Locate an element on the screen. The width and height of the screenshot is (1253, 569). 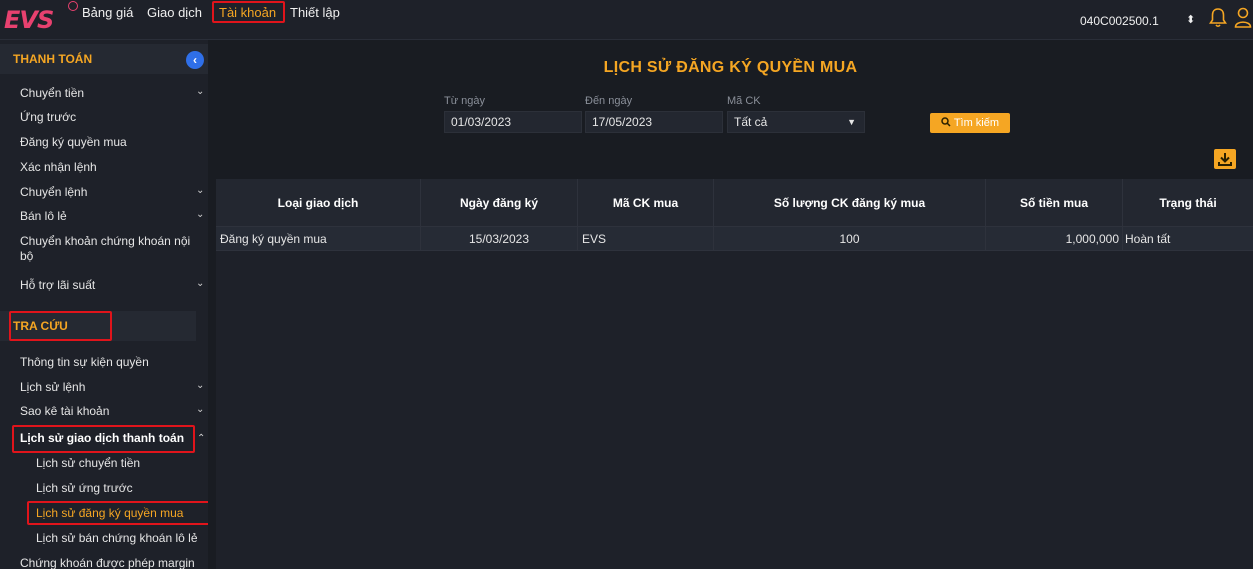
download-button is located at coordinates (1225, 159).